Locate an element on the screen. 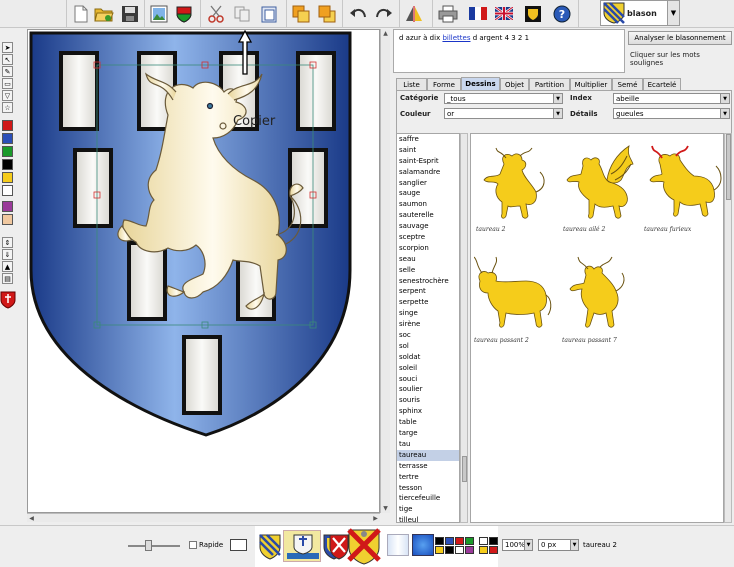 This screenshot has height=567, width=734. zoom-select: 100% ▼ is located at coordinates (517, 545).